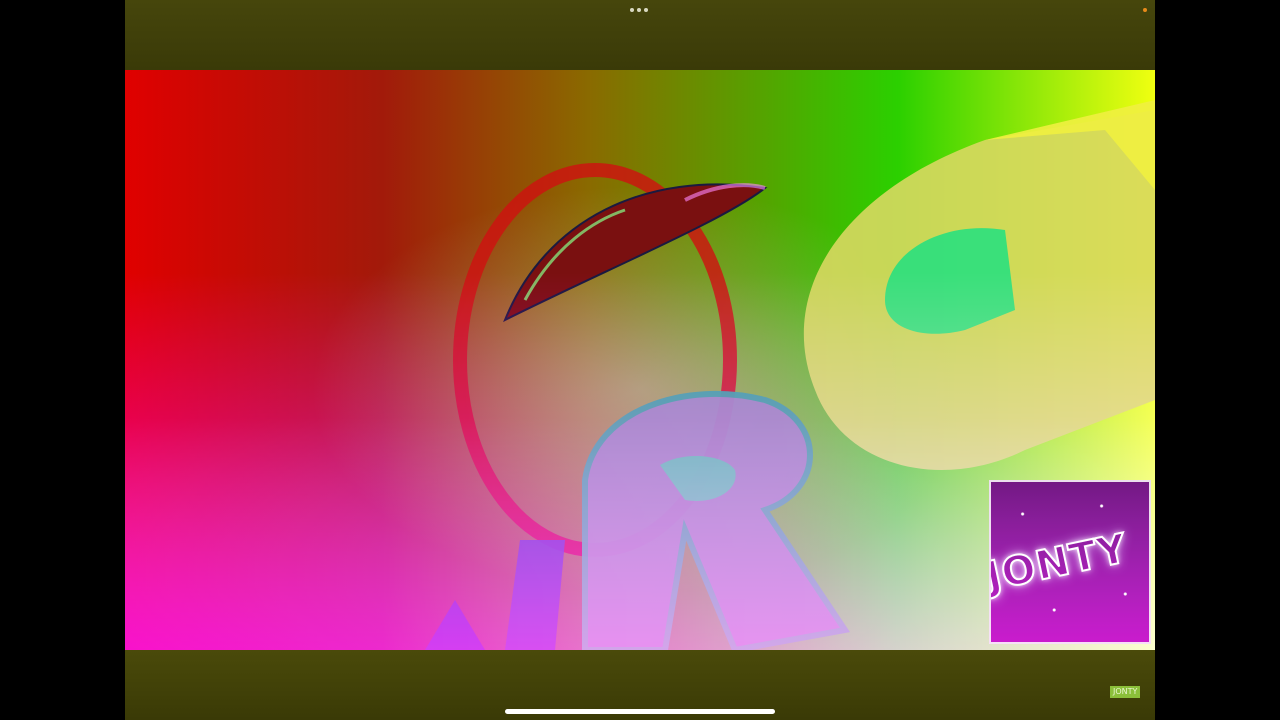  Describe the element at coordinates (1125, 692) in the screenshot. I see `channel-watermark: JONTY` at that location.